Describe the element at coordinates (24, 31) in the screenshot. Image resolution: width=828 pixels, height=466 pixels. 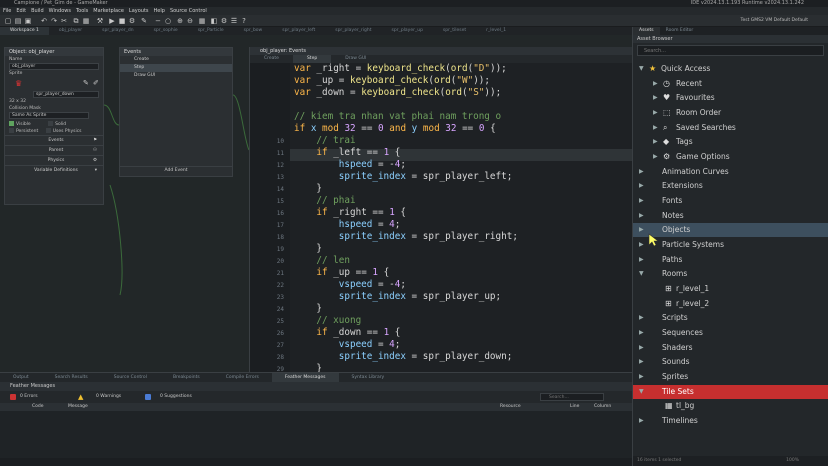
I see `workspace-tab: Workspace 1` at that location.